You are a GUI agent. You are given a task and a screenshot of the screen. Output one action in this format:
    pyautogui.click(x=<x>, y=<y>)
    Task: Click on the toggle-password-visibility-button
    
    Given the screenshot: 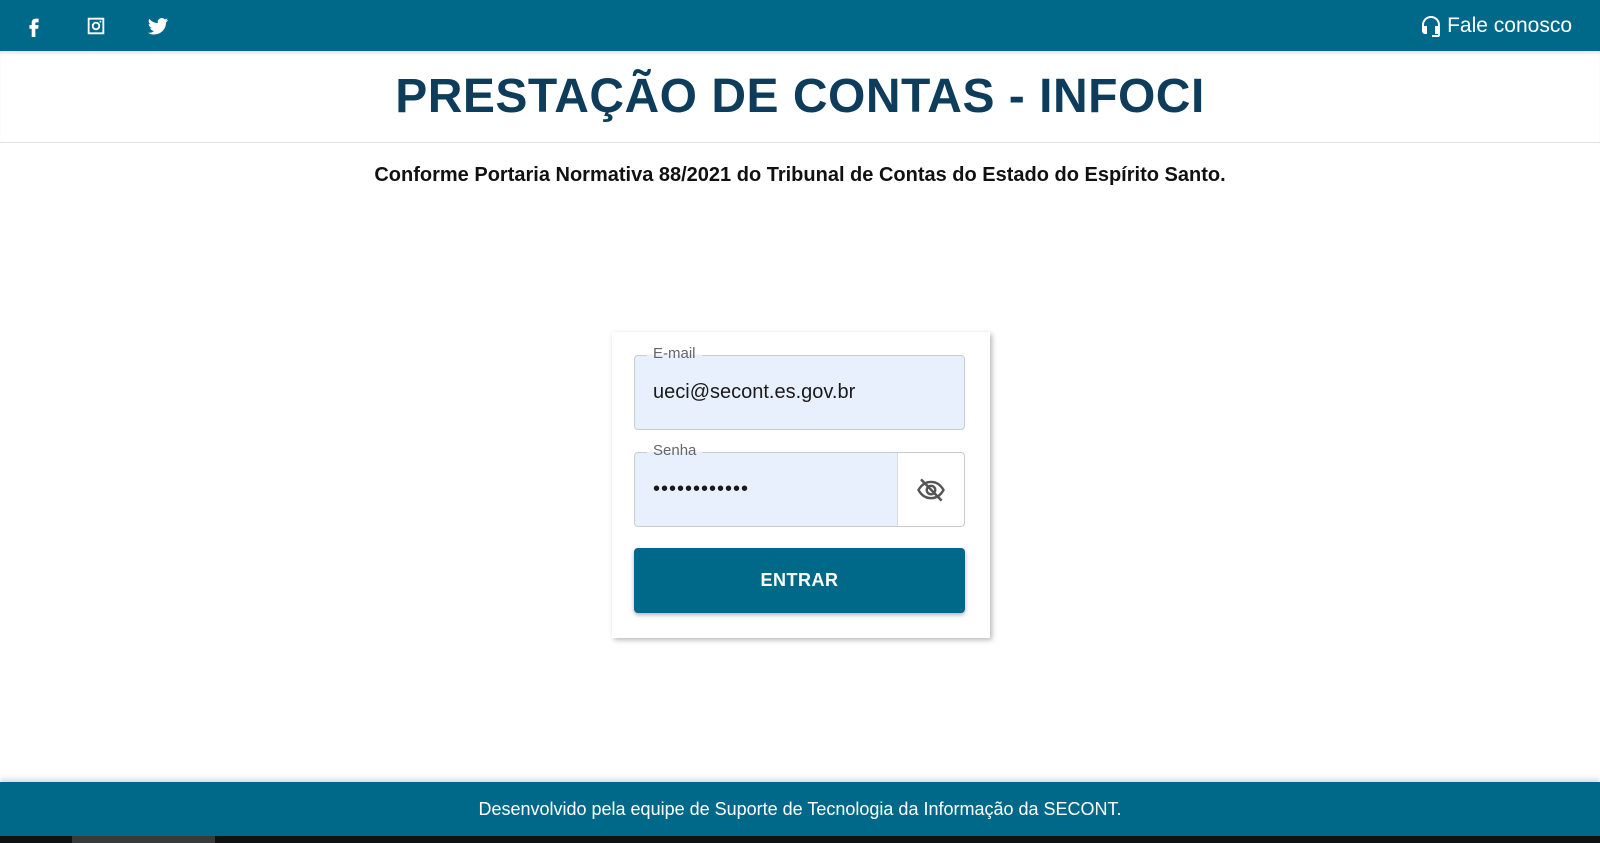 What is the action you would take?
    pyautogui.click(x=930, y=489)
    